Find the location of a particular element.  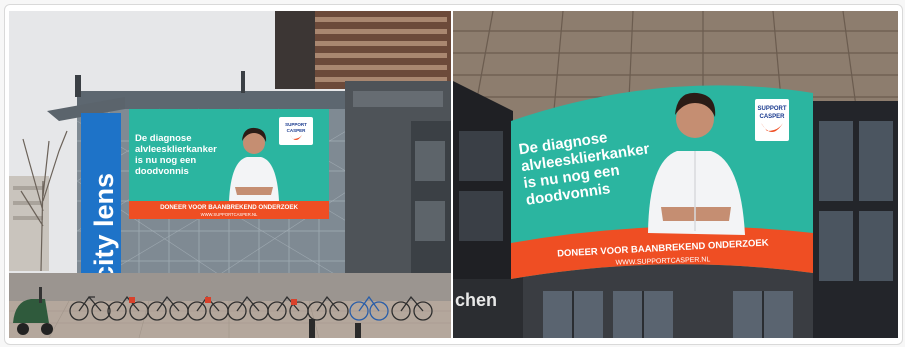

billboard-headline-line: De diagnose is located at coordinates (163, 138).